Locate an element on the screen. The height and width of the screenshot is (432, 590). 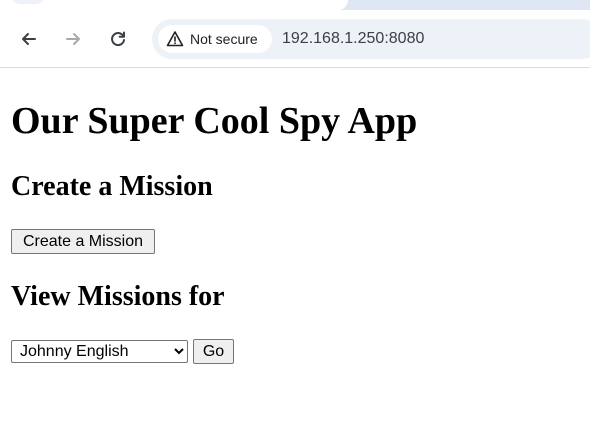
browser-toolbar: Not secure 192.168.1.250:8080 is located at coordinates (295, 39).